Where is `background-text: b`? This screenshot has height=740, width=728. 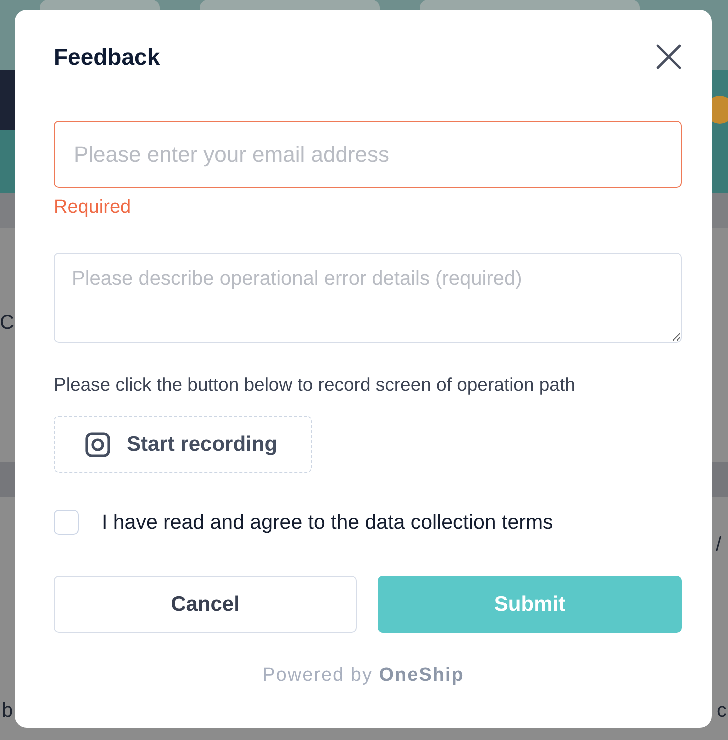
background-text: b is located at coordinates (8, 711).